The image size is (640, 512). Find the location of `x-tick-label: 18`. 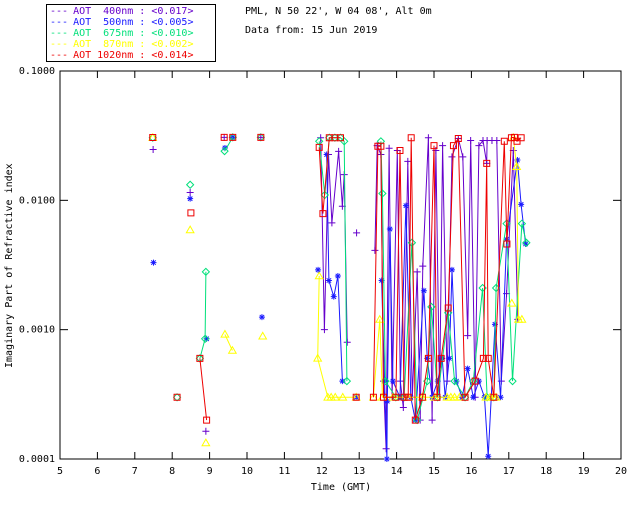

x-tick-label: 18 is located at coordinates (546, 471).